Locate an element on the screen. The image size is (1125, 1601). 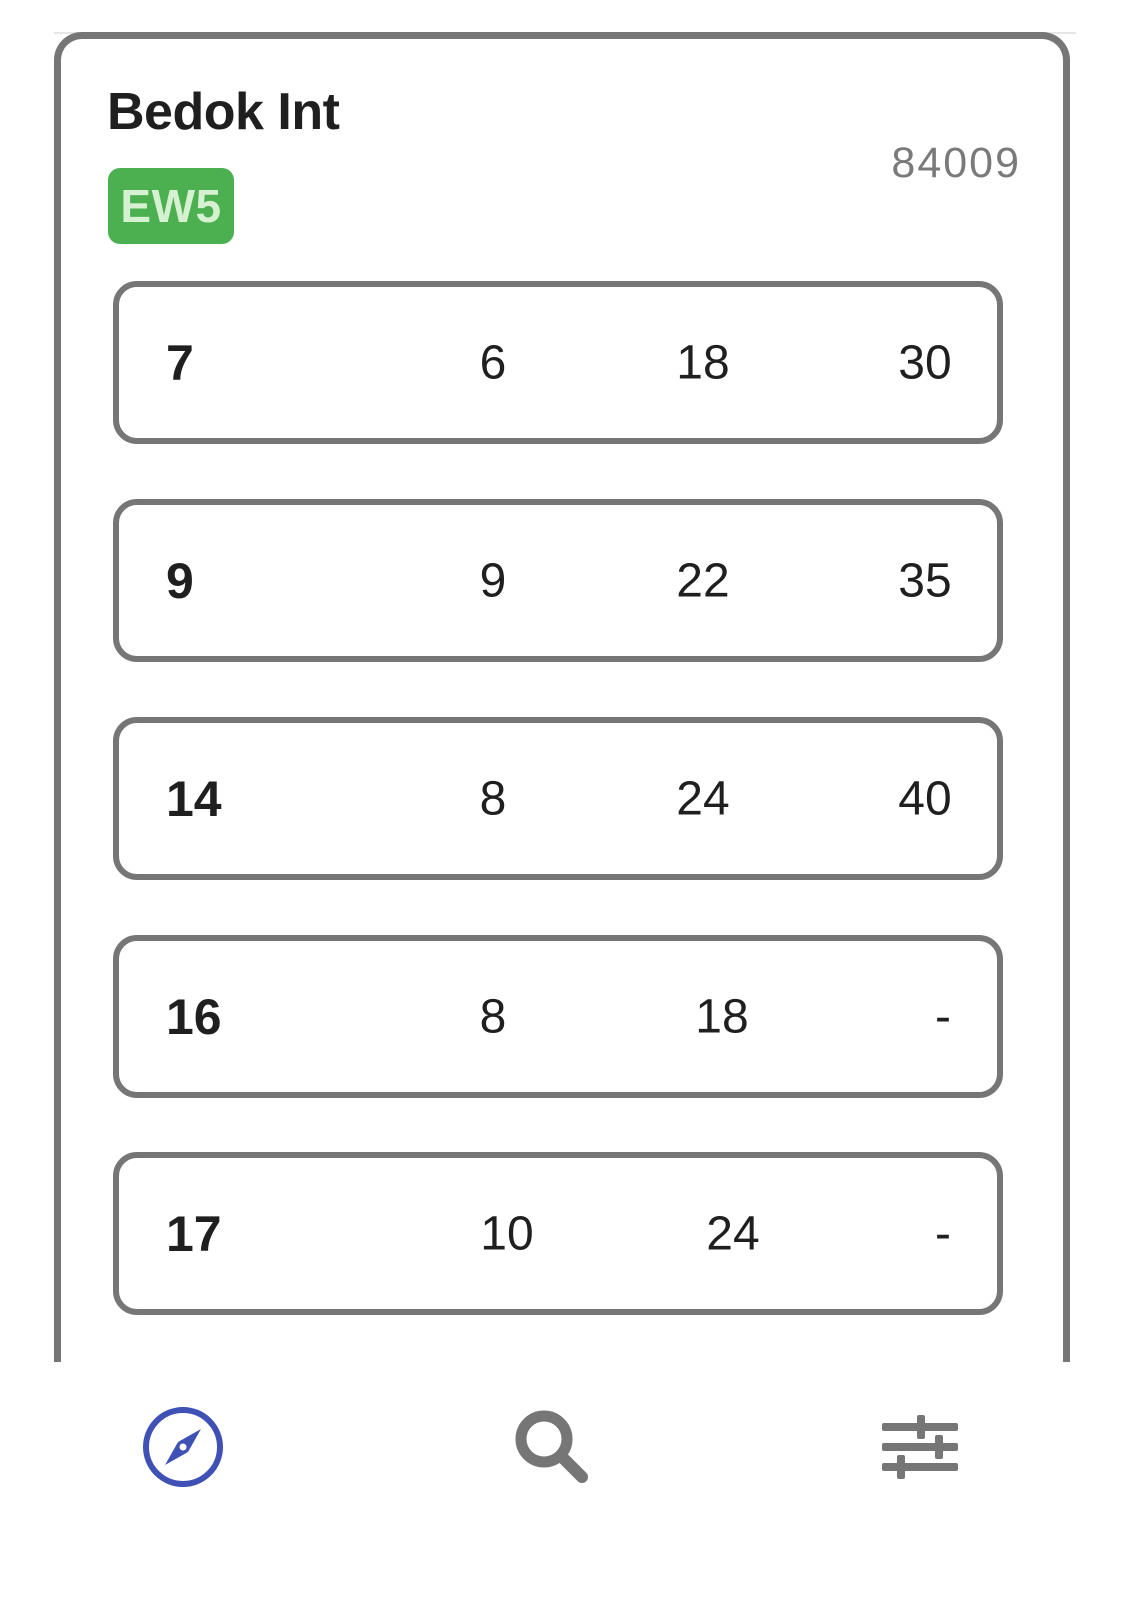
arrival-time-1: 10 is located at coordinates (507, 1233).